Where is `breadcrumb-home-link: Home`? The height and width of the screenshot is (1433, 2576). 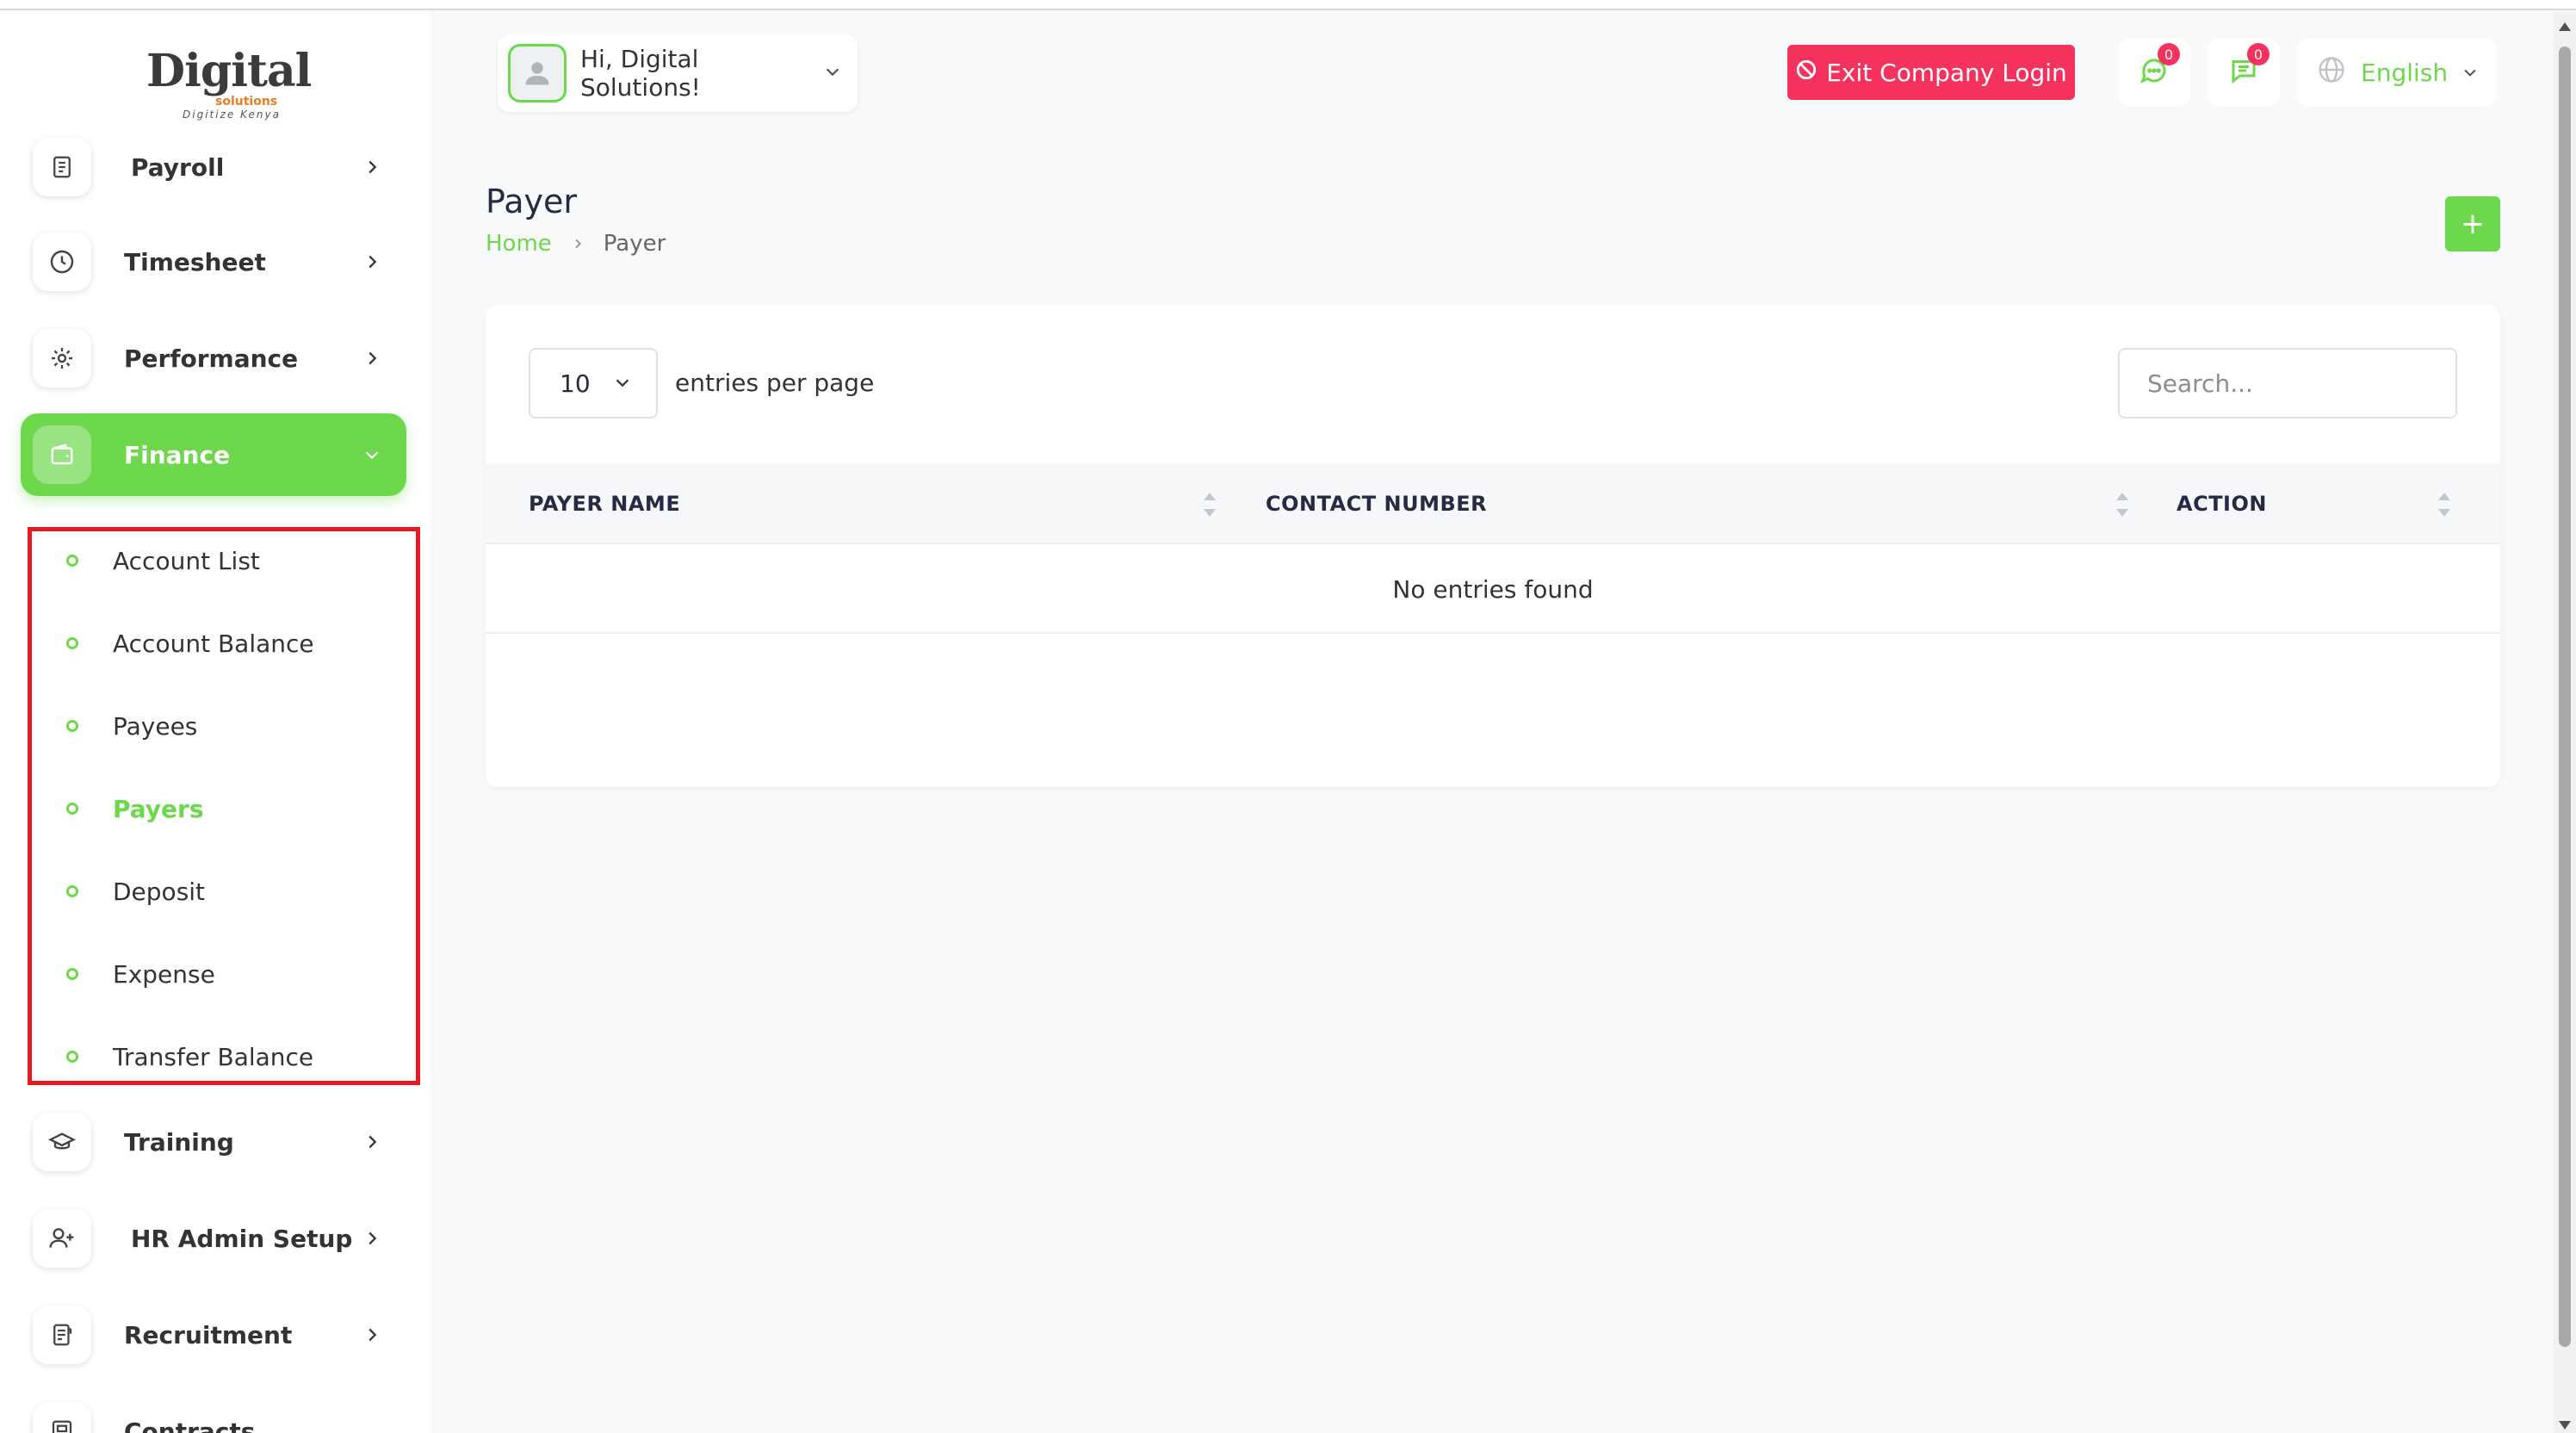
breadcrumb-home-link: Home is located at coordinates (519, 244).